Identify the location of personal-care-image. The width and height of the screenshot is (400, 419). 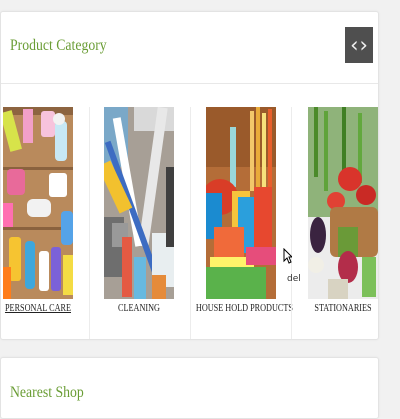
(38, 203).